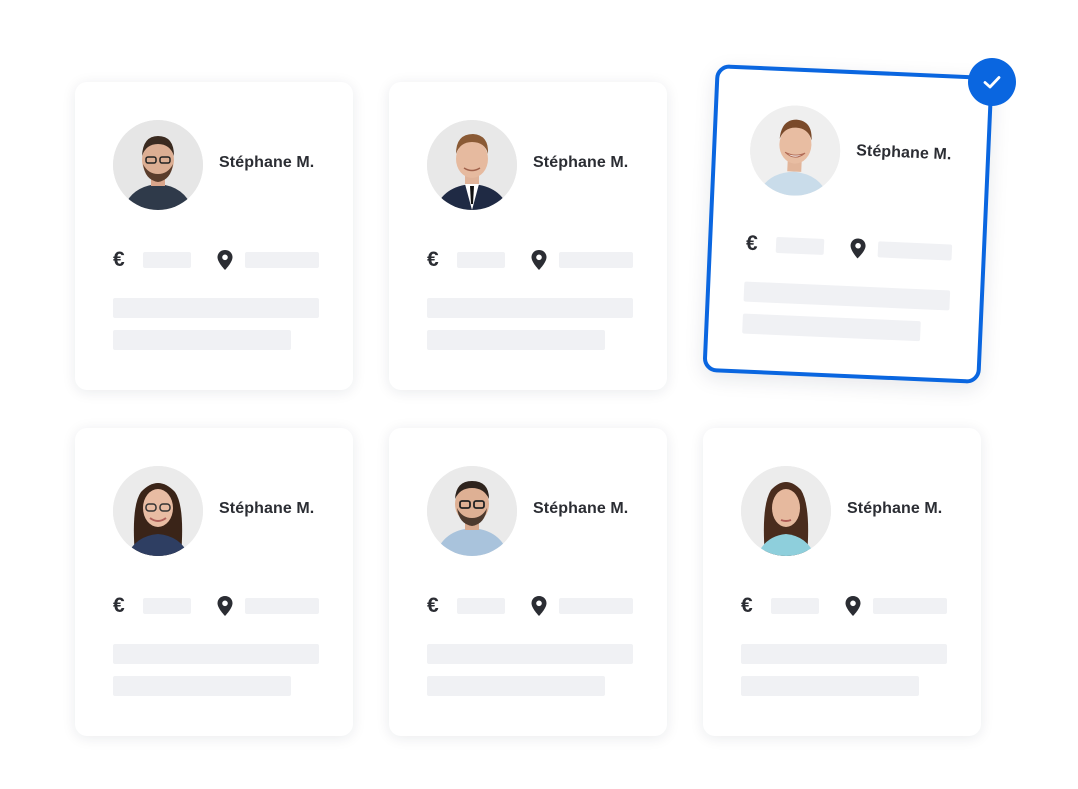  What do you see at coordinates (842, 582) in the screenshot?
I see `profile-card-6: Stéphane M. €` at bounding box center [842, 582].